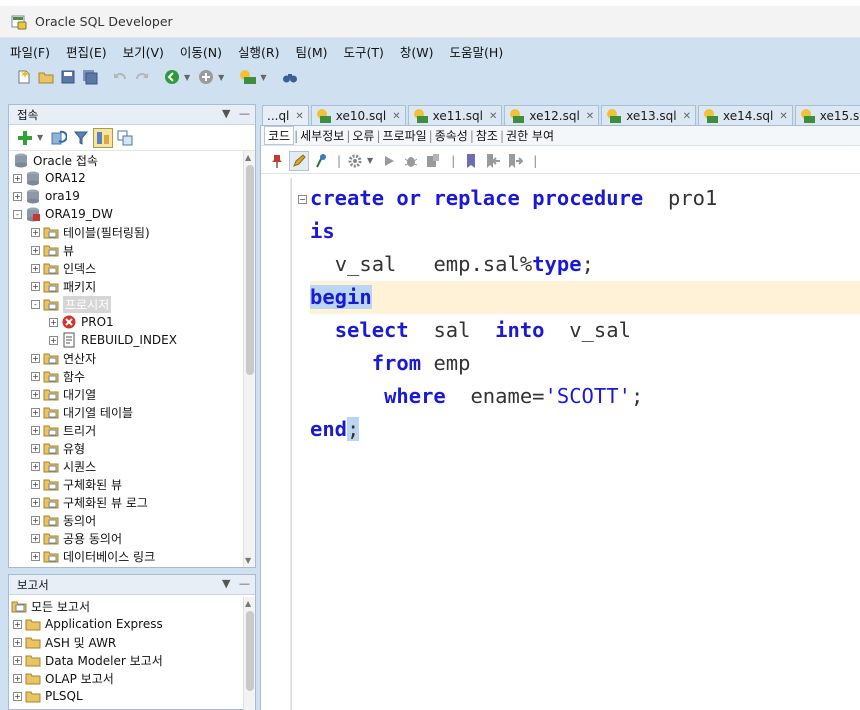  What do you see at coordinates (248, 77) in the screenshot?
I see `sql-worksheet-icon` at bounding box center [248, 77].